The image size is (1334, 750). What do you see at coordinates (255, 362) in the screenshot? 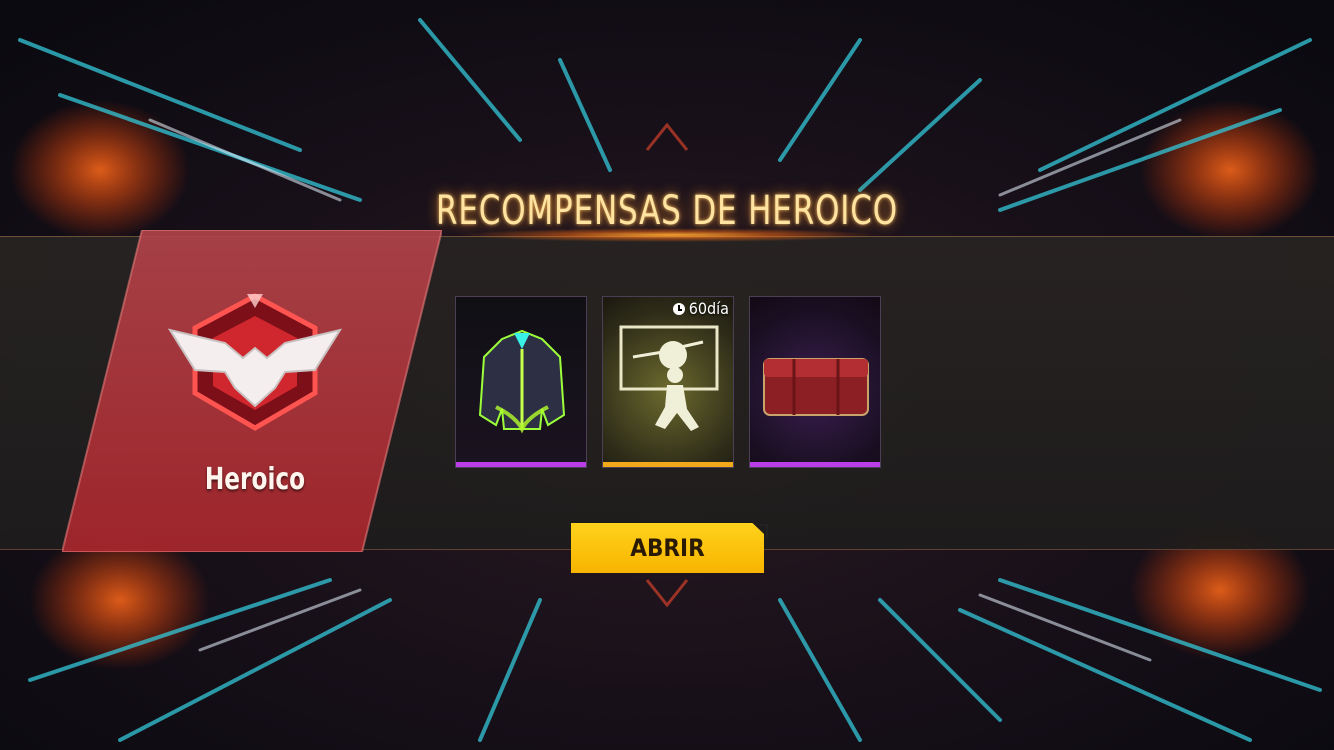
I see `eagle-rank-emblem-icon` at bounding box center [255, 362].